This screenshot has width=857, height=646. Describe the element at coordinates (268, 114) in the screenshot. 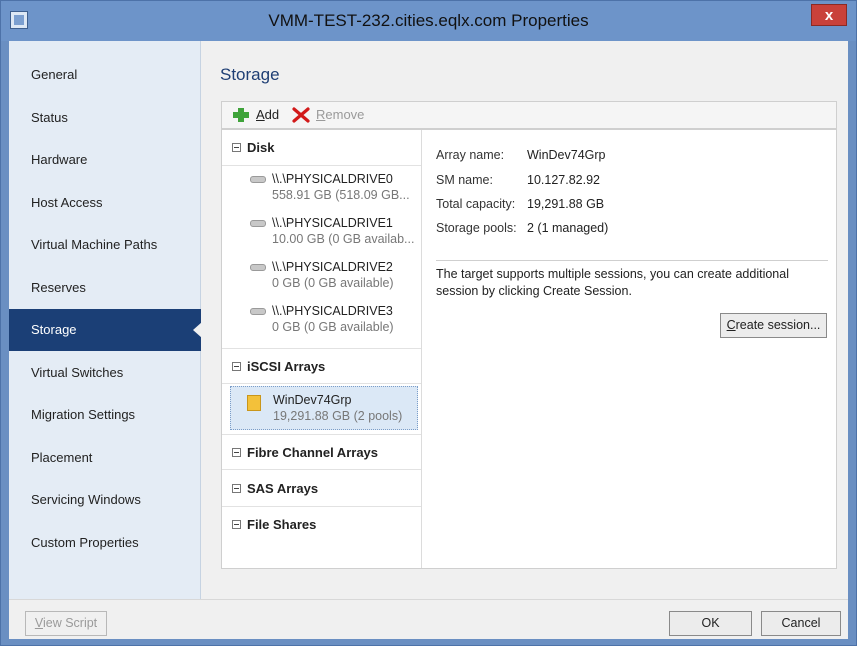

I see `add-label: Add` at that location.